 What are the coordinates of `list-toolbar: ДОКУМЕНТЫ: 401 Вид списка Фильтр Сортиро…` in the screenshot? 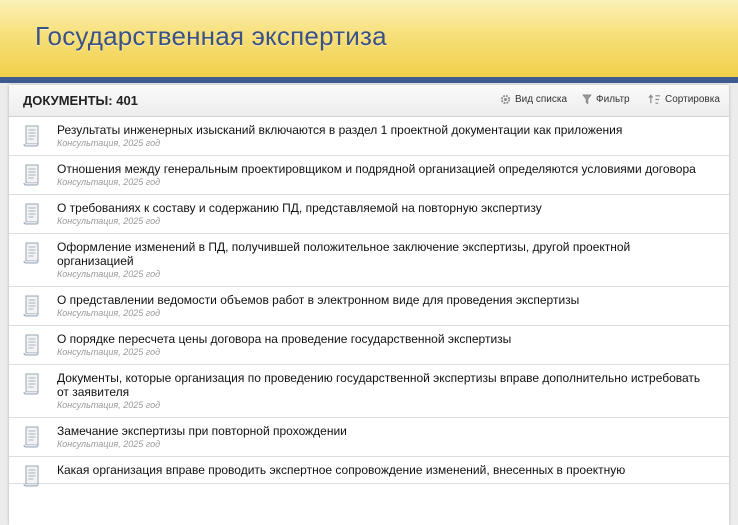 It's located at (369, 101).